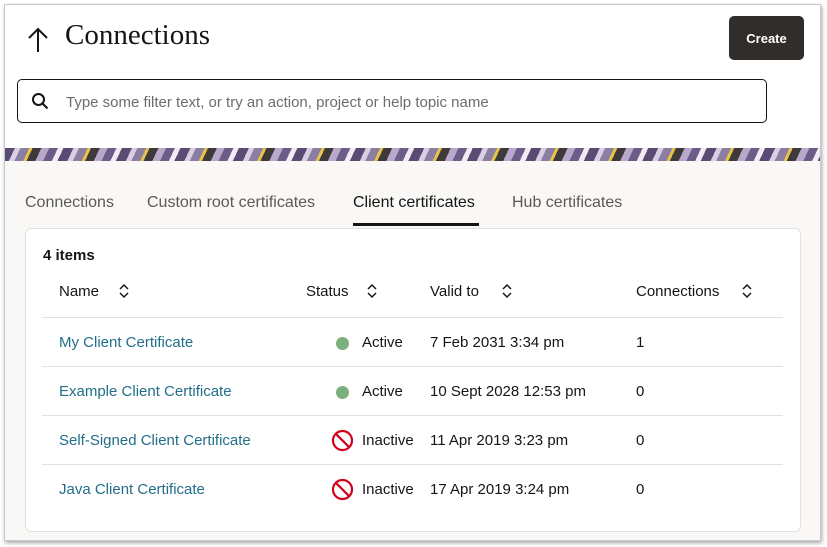 Image resolution: width=827 pixels, height=547 pixels. Describe the element at coordinates (38, 40) in the screenshot. I see `arrow-up-icon` at that location.